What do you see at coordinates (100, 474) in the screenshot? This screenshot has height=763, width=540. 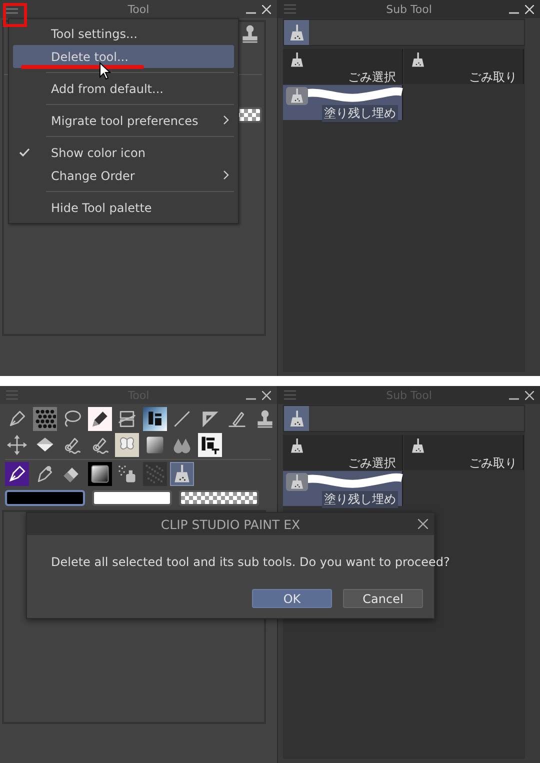 I see `gradient-icon` at bounding box center [100, 474].